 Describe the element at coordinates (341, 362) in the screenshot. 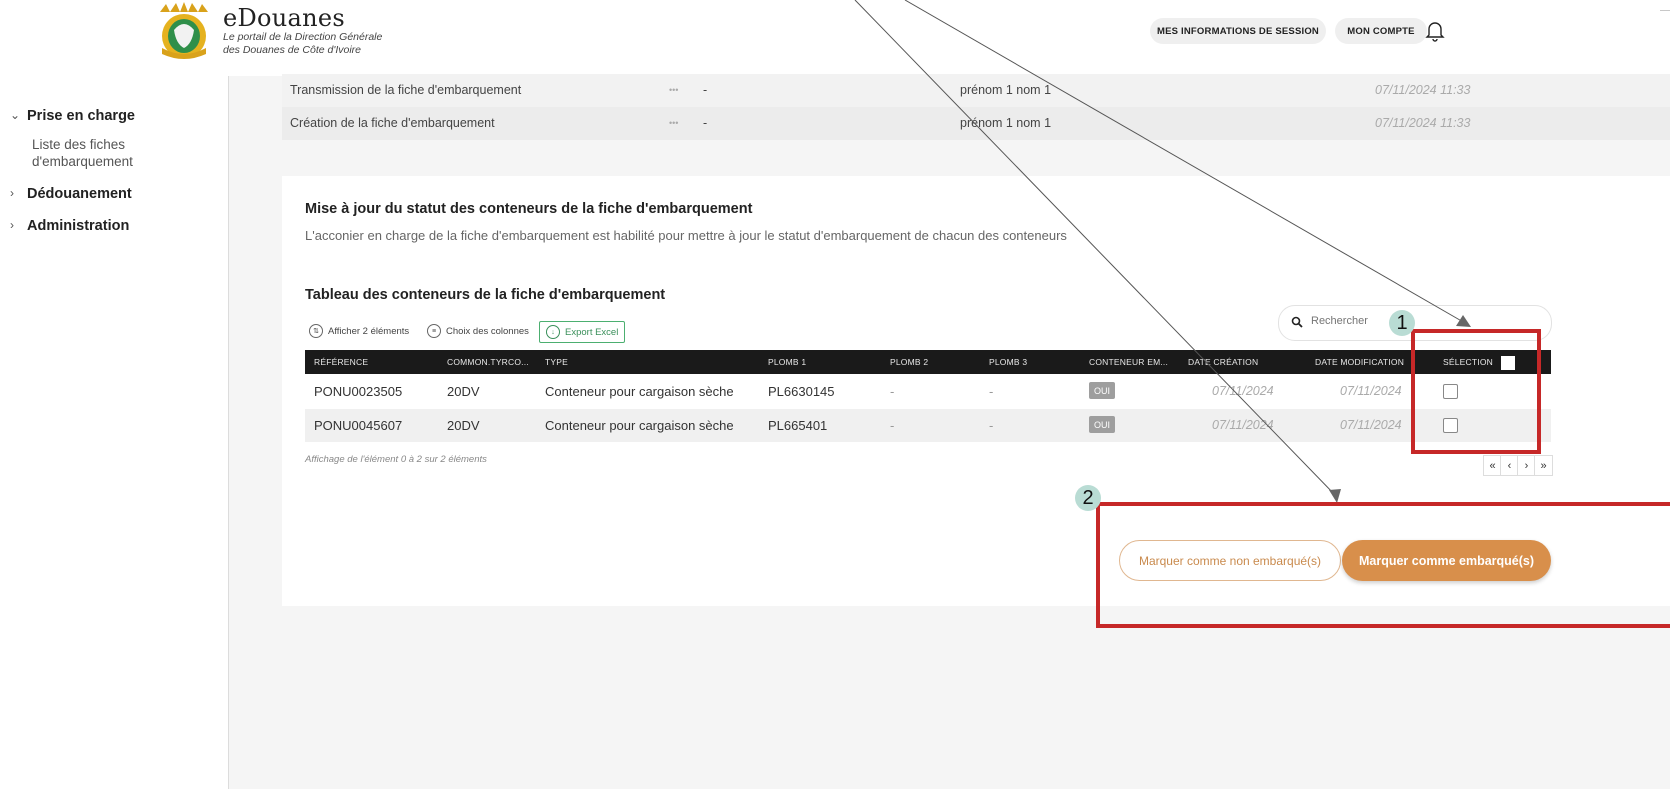

I see `column-header-reference: RÉFÉRENCE` at that location.